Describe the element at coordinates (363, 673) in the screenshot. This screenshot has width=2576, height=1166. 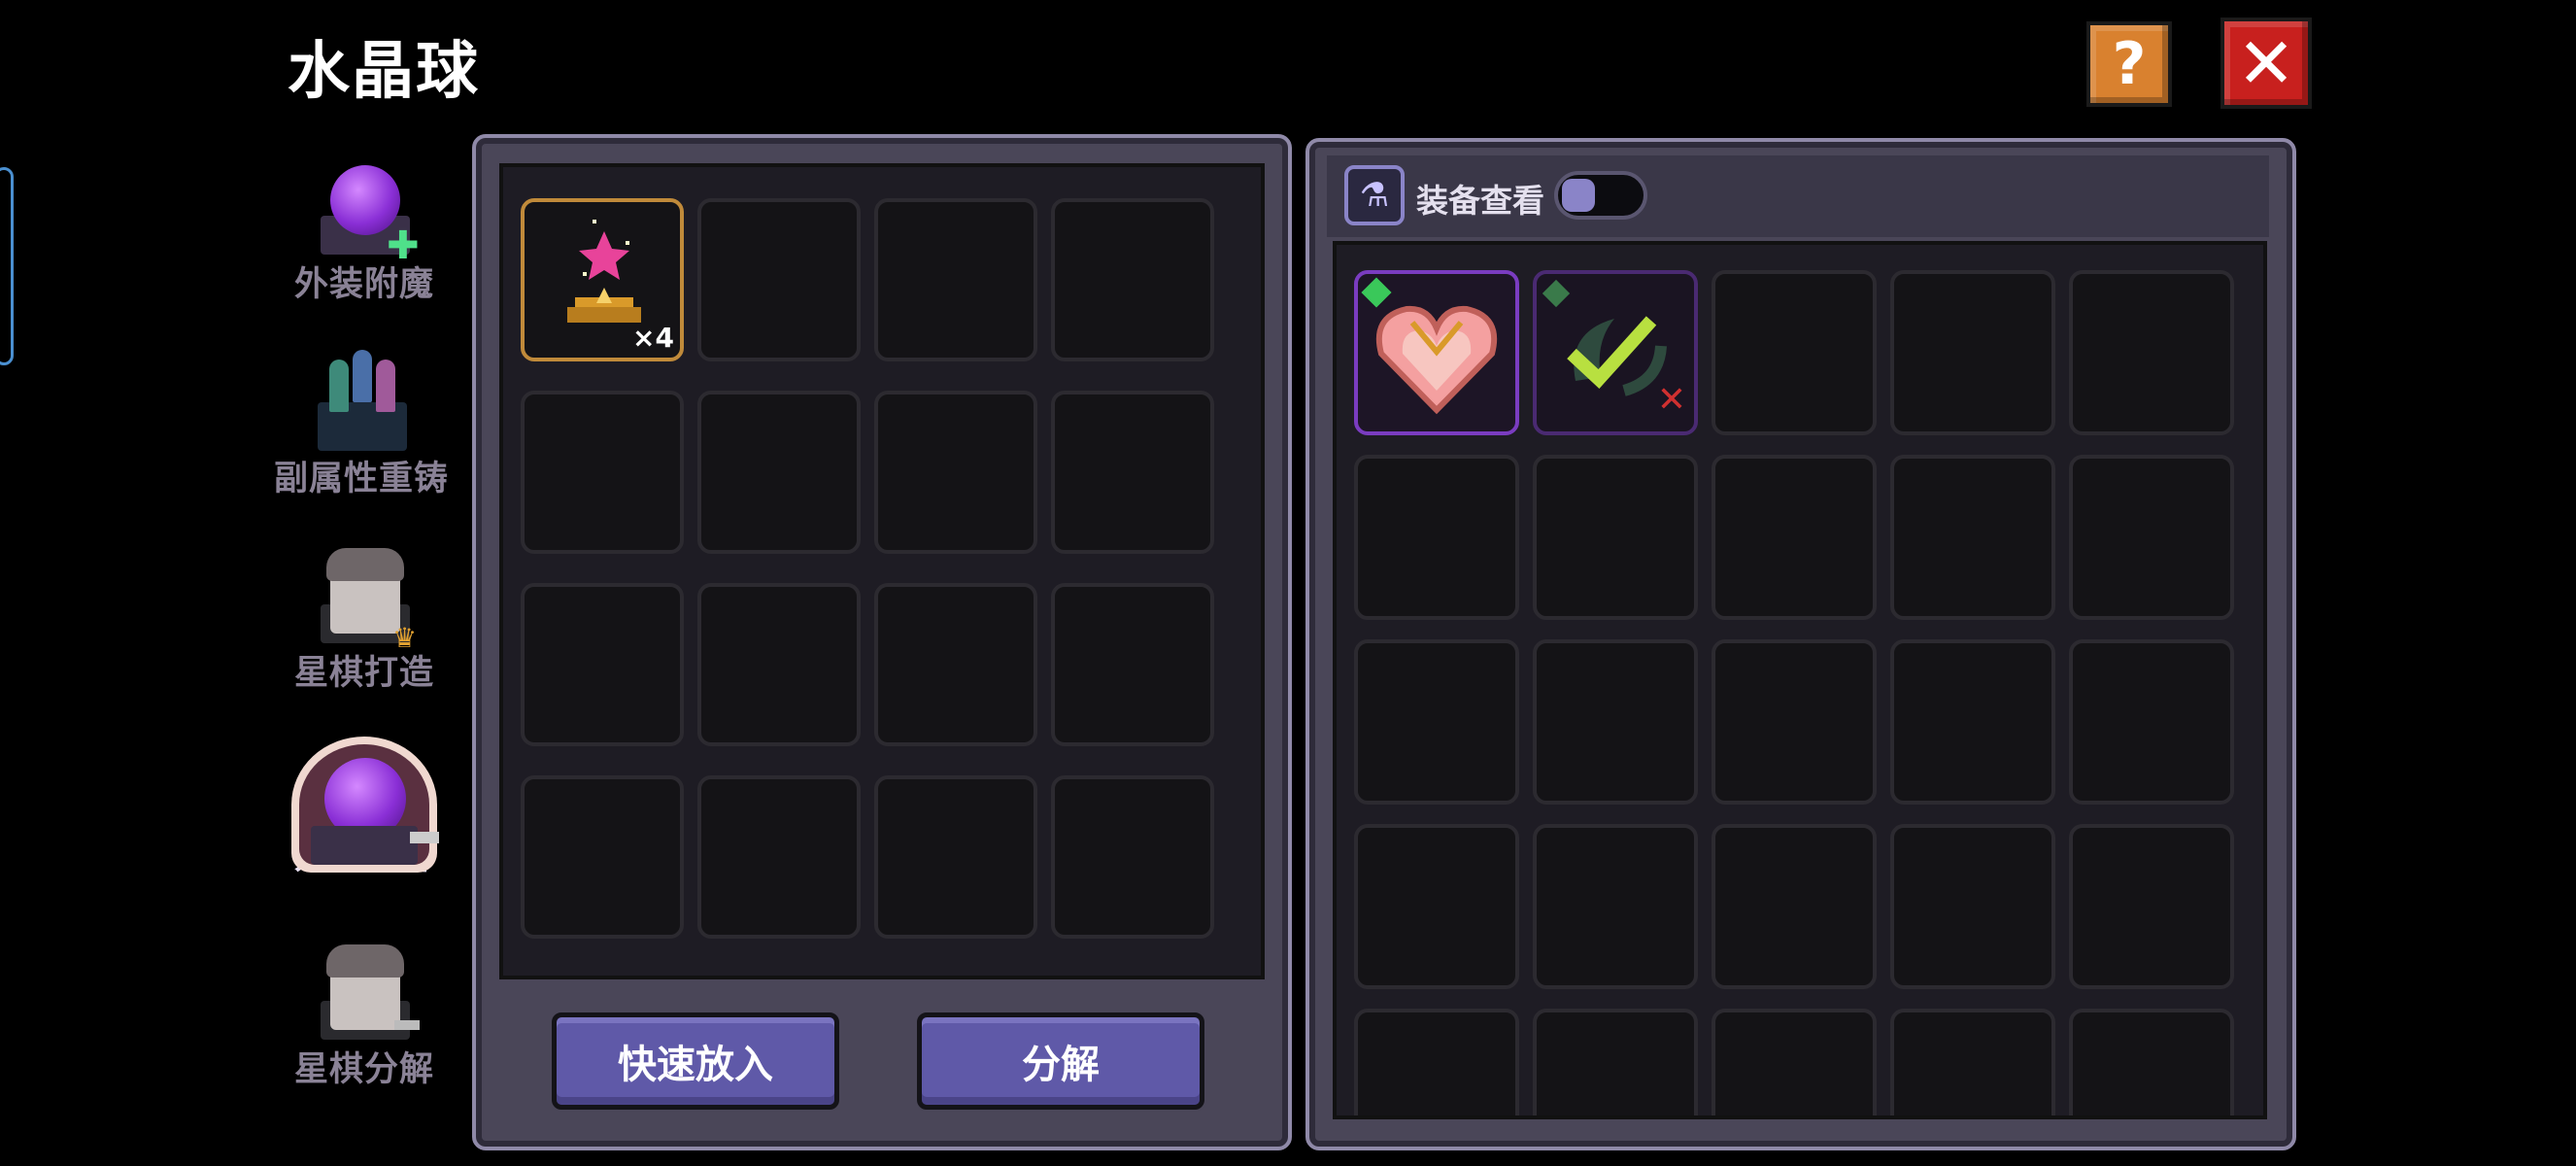
I see `sidebar-item-label: 星棋打造` at that location.